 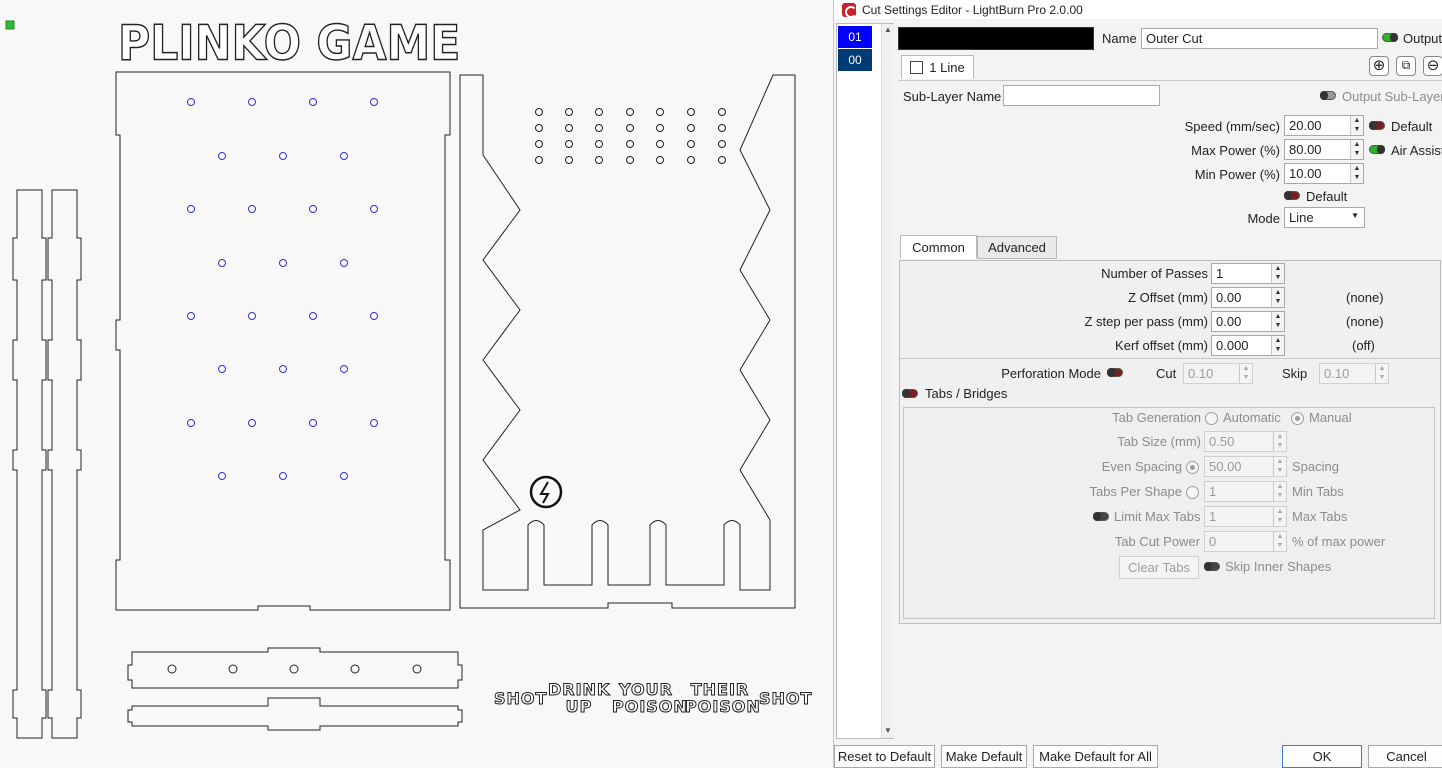 I want to click on chevron-down-icon: ▼, so click(x=1355, y=215).